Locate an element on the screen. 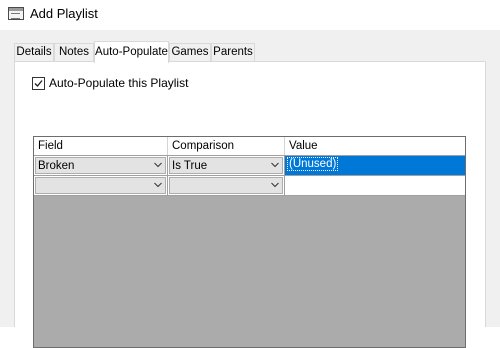 This screenshot has height=348, width=500. auto-populate-checkbox is located at coordinates (38, 83).